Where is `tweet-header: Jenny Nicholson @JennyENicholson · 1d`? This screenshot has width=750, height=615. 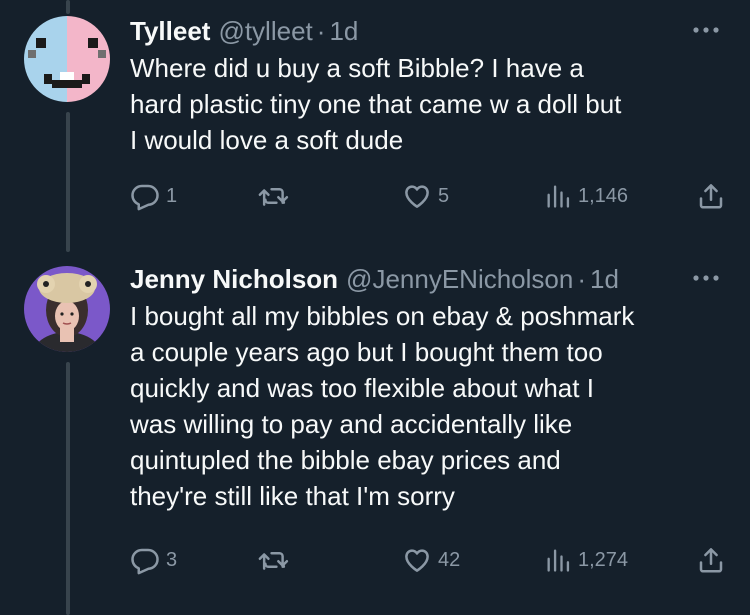
tweet-header: Jenny Nicholson @JennyENicholson · 1d is located at coordinates (426, 279).